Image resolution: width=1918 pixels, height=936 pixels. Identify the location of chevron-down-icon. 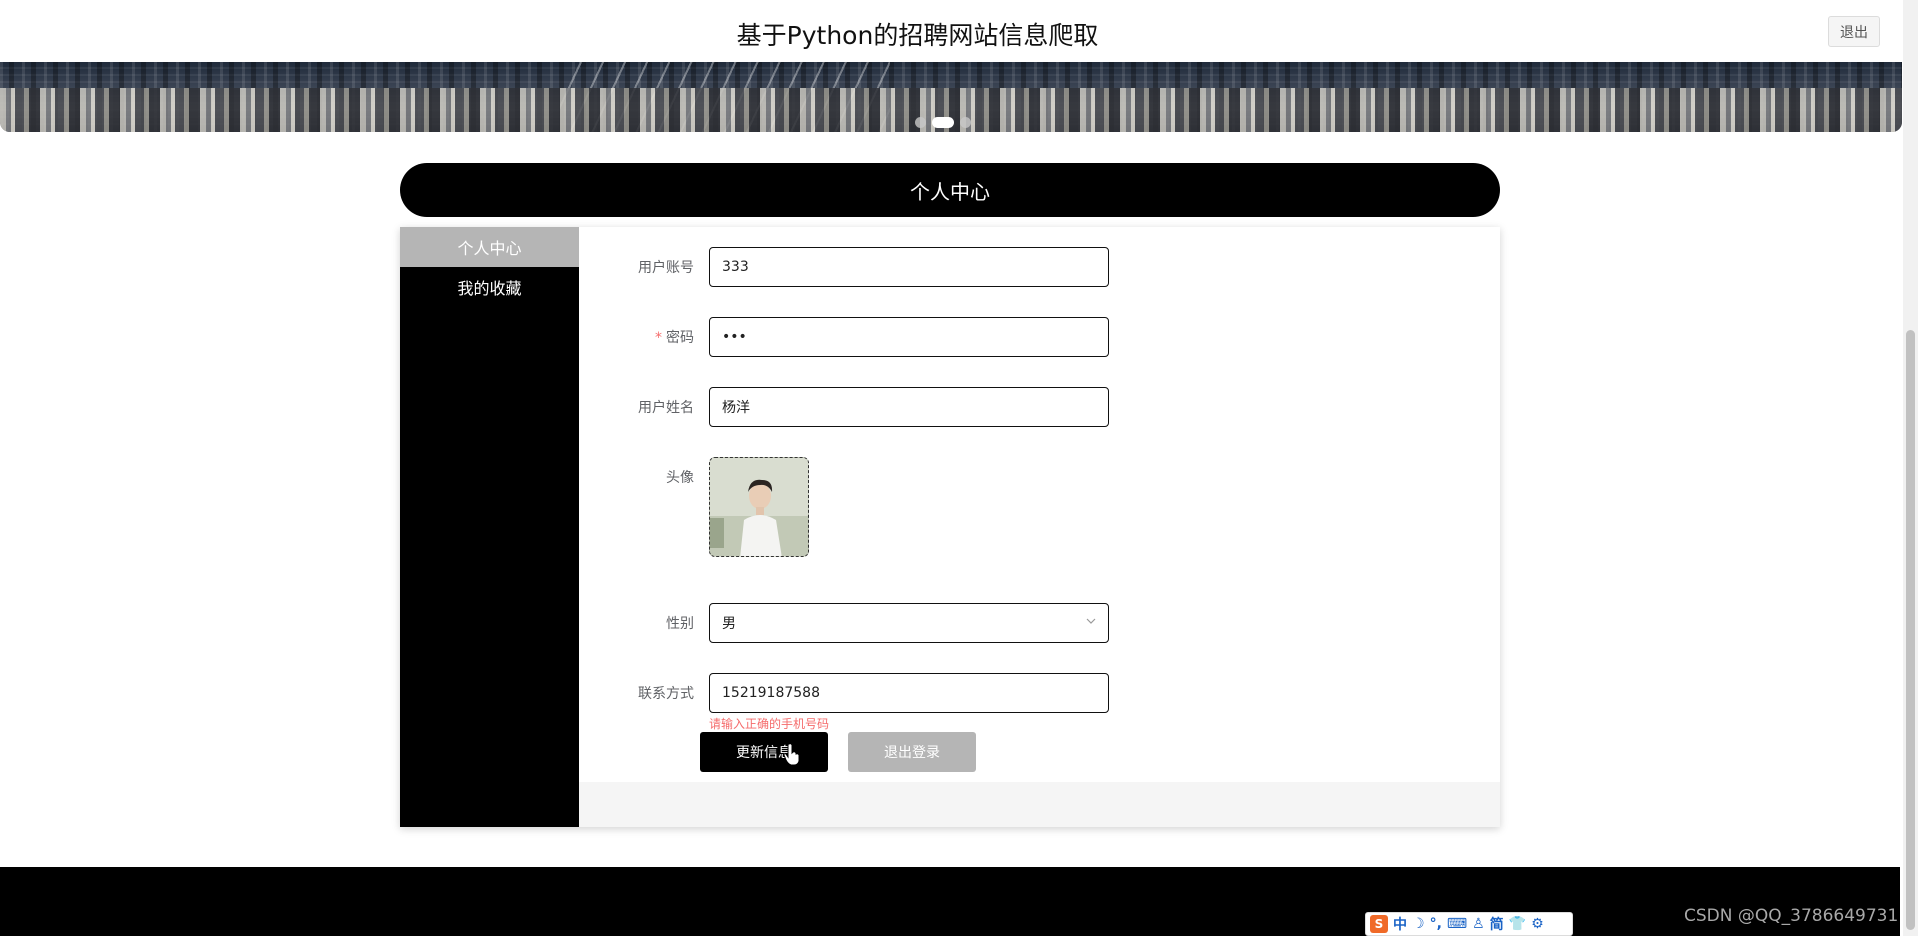
(1091, 621).